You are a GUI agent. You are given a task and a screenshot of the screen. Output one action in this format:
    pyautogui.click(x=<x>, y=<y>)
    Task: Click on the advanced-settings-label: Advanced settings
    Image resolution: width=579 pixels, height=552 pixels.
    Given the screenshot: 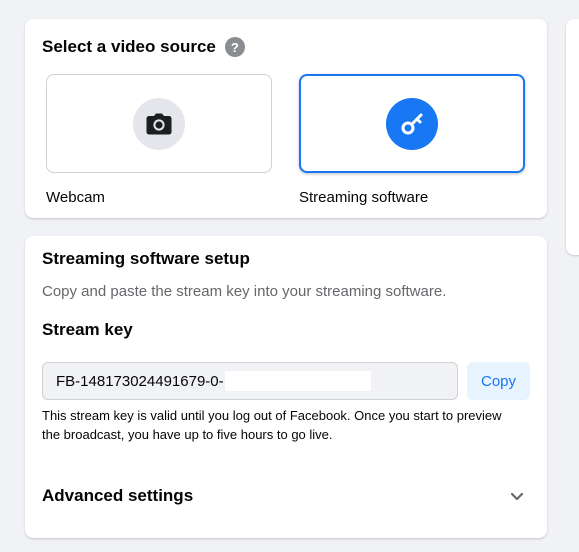 What is the action you would take?
    pyautogui.click(x=117, y=496)
    